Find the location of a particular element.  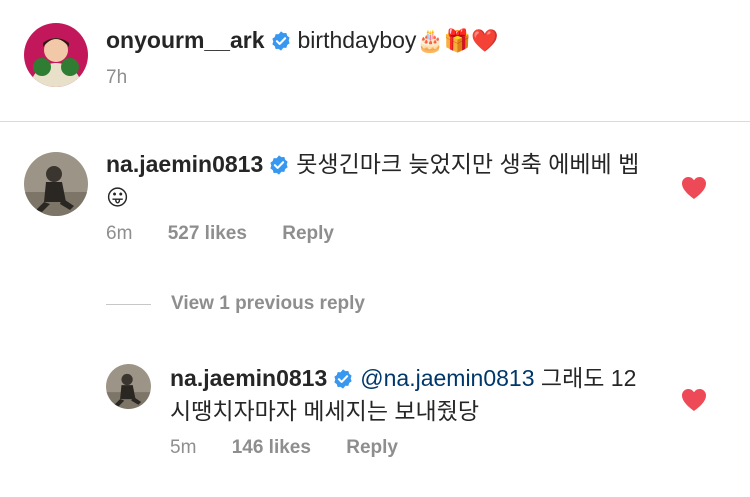

comment-meta: 5m 146 likes Reply is located at coordinates (299, 448).